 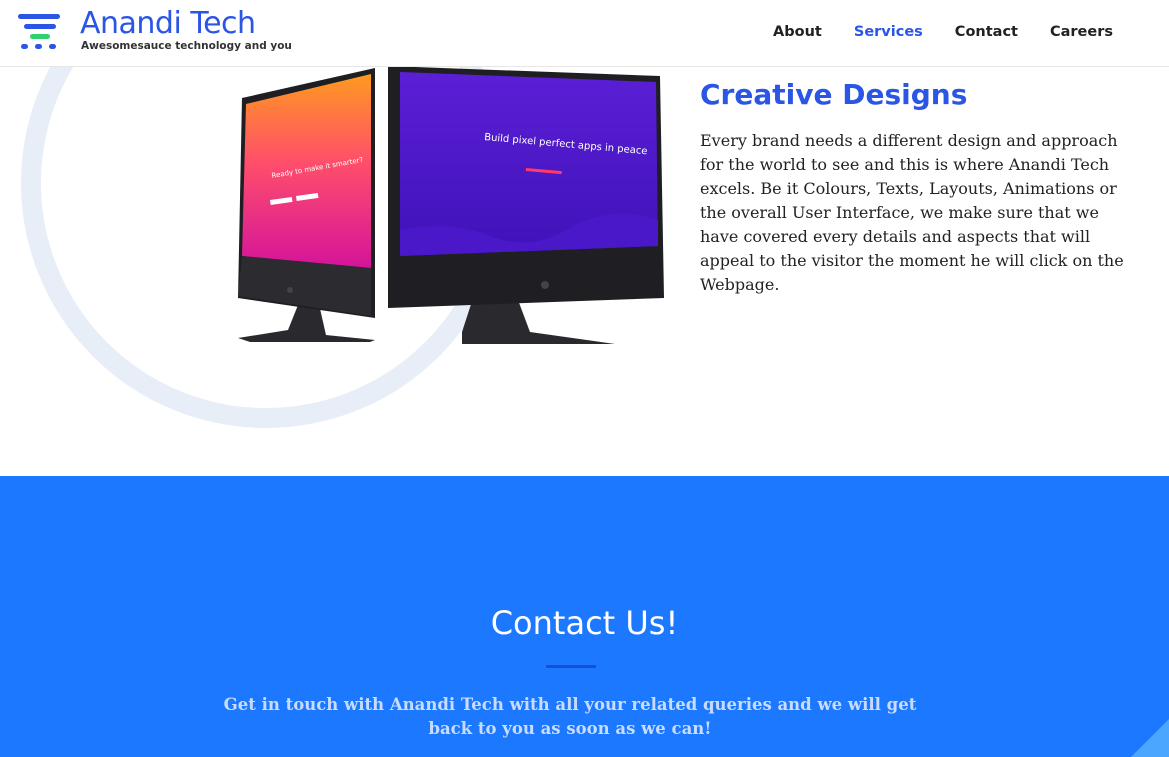 I want to click on nav-link-about: About, so click(x=797, y=32).